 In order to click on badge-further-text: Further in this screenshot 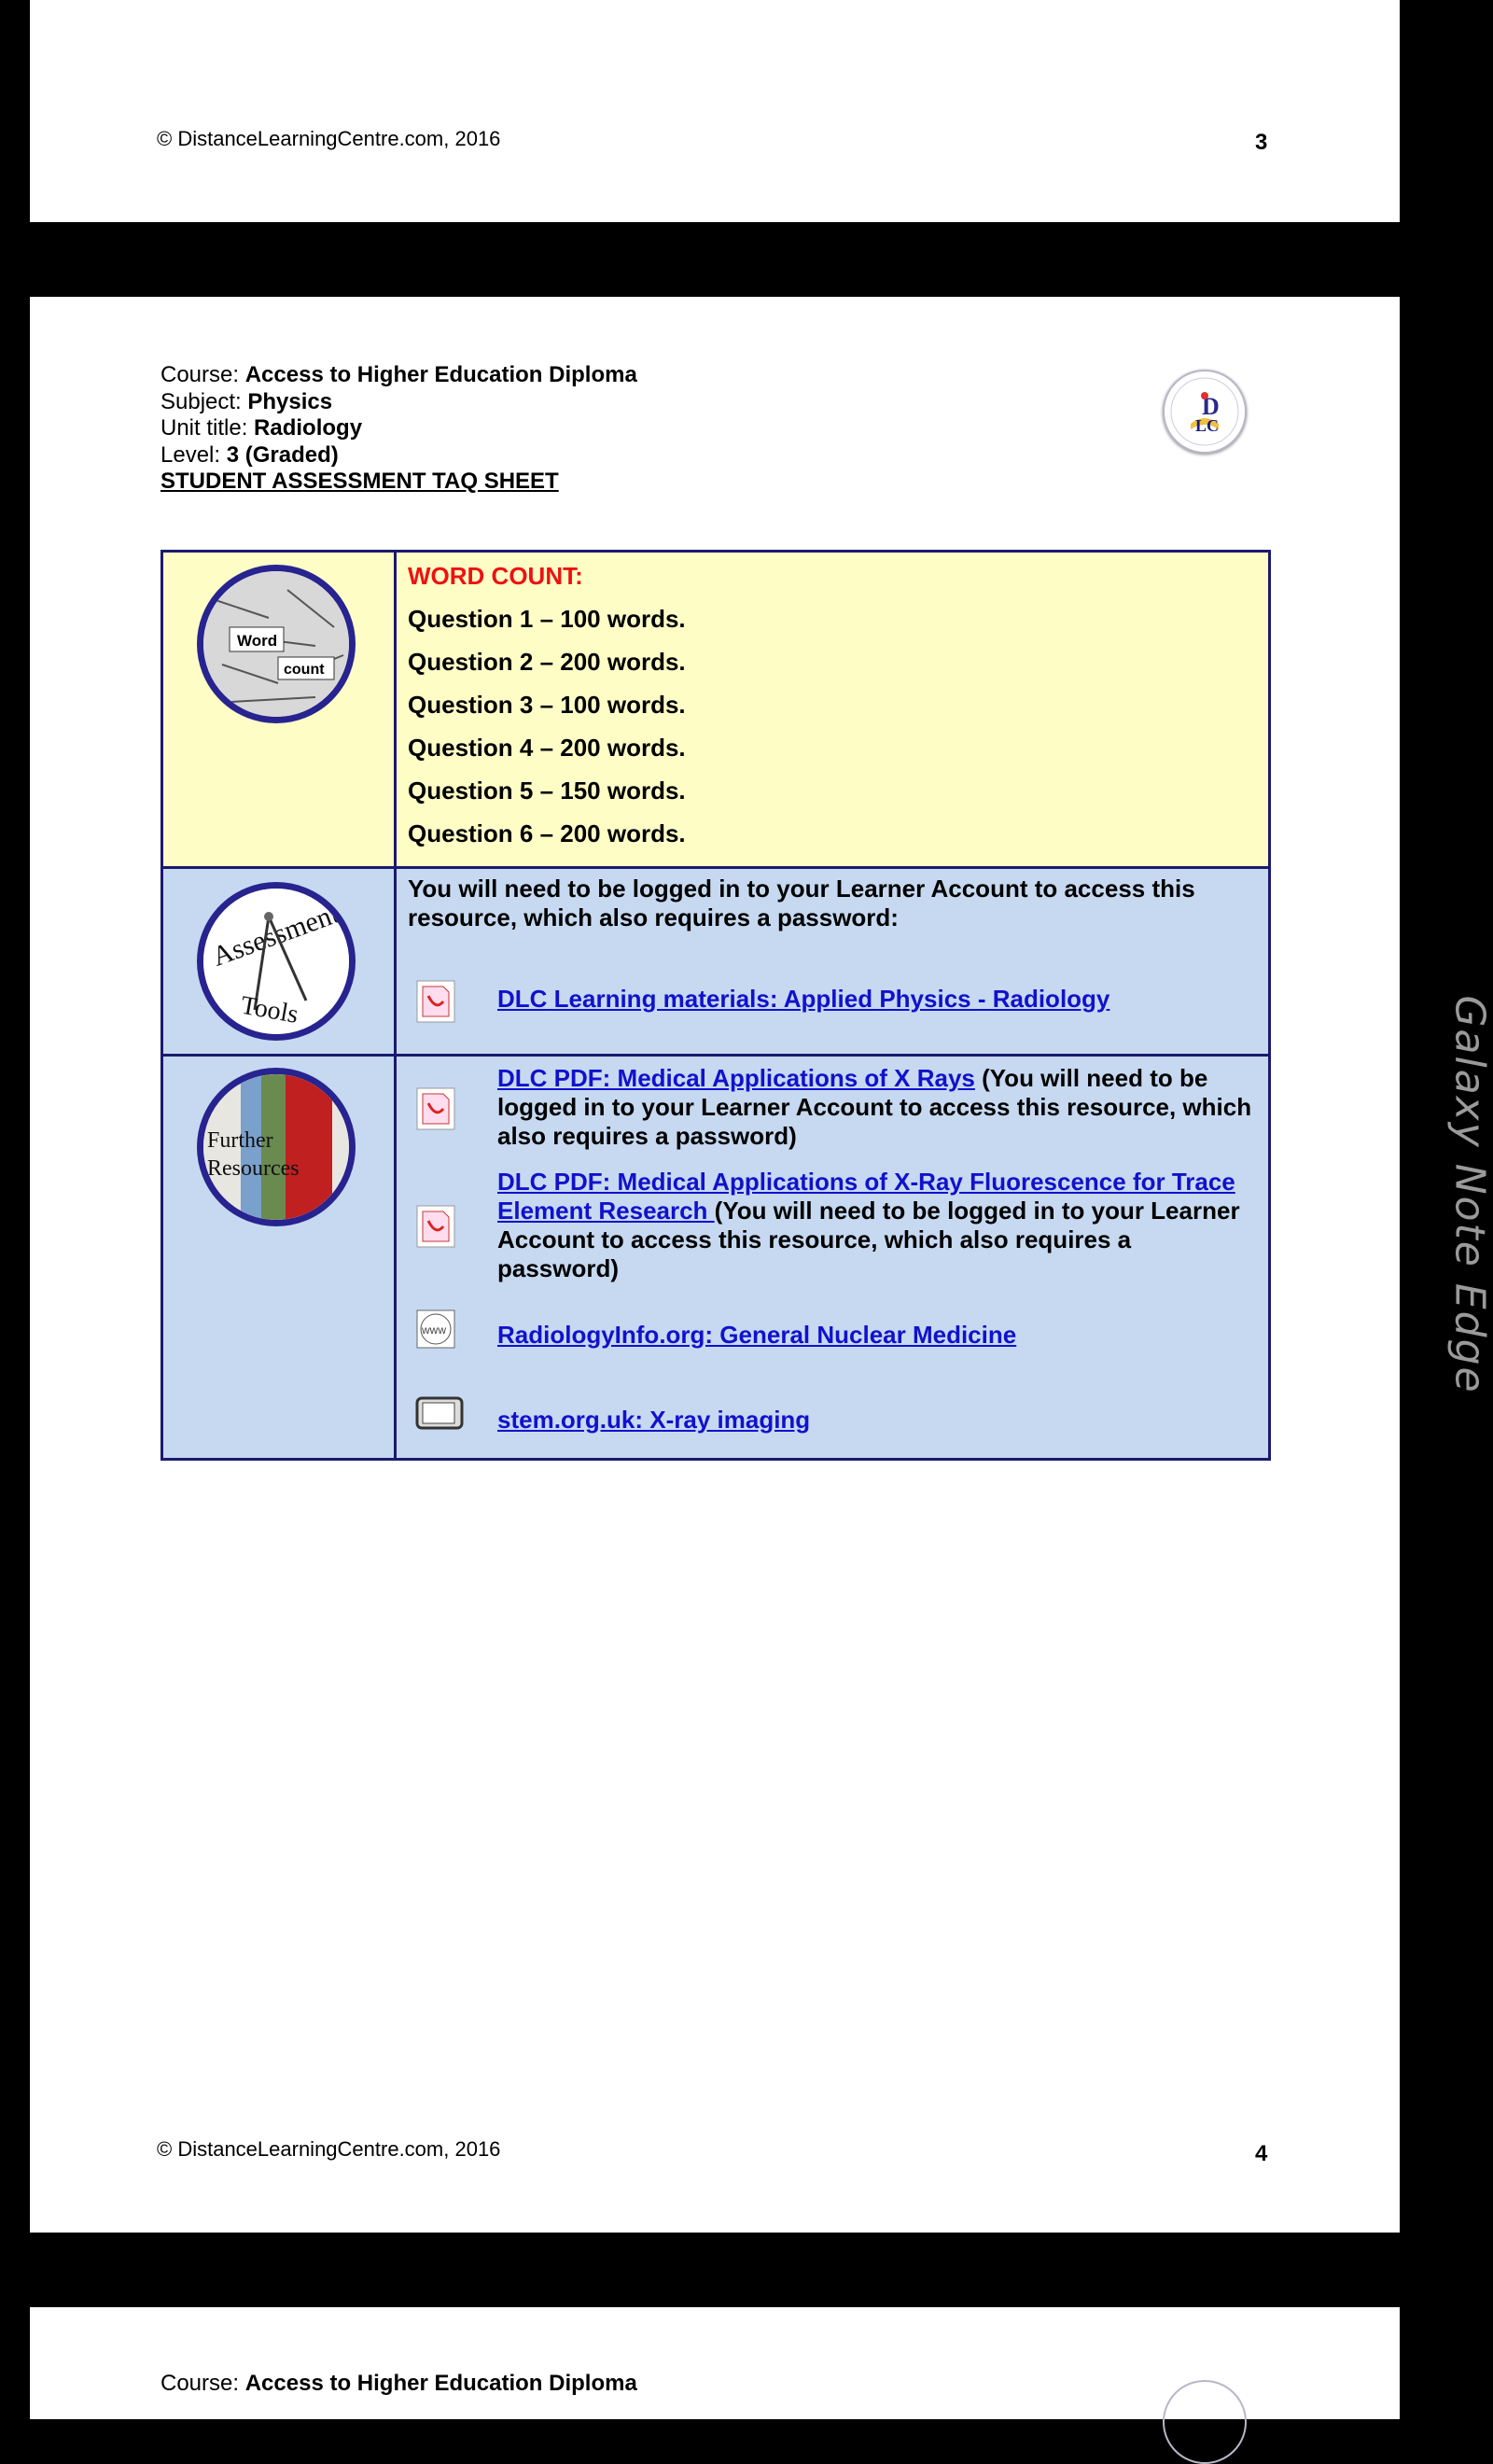, I will do `click(240, 1140)`.